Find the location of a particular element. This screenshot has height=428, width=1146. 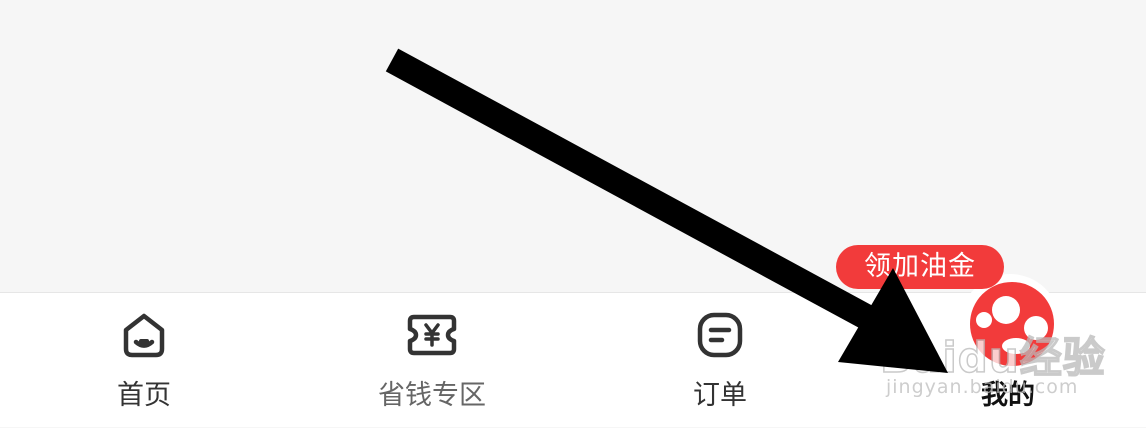

home-icon is located at coordinates (144, 335).